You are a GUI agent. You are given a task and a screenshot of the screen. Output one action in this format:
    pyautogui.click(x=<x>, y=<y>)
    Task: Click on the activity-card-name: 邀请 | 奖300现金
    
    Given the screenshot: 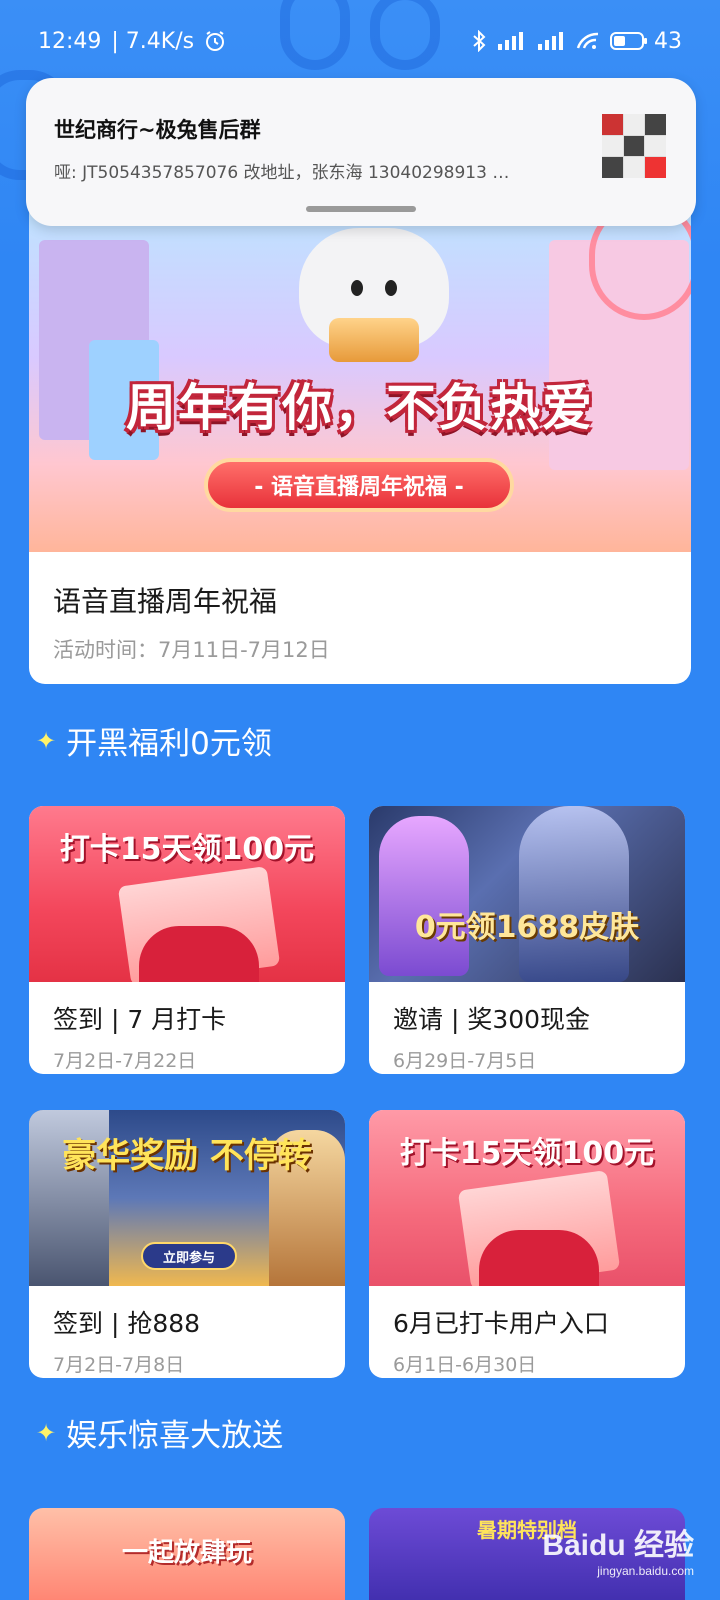 What is the action you would take?
    pyautogui.click(x=492, y=1019)
    